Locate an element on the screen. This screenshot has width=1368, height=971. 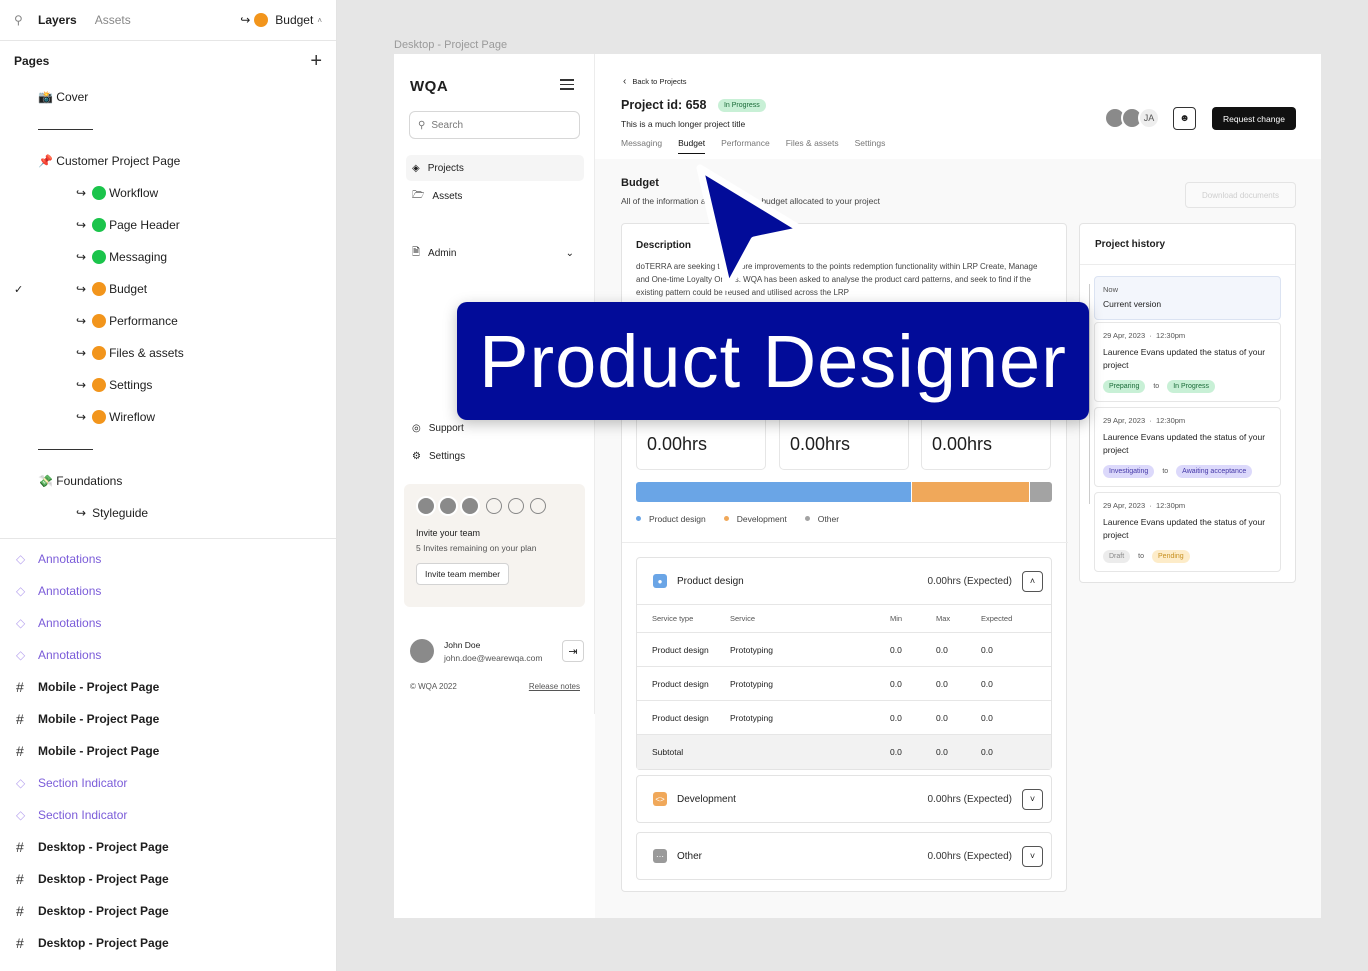
accordion-header: ⋯ Other 0.00hrs (Expected) ˅ is located at coordinates (844, 856).